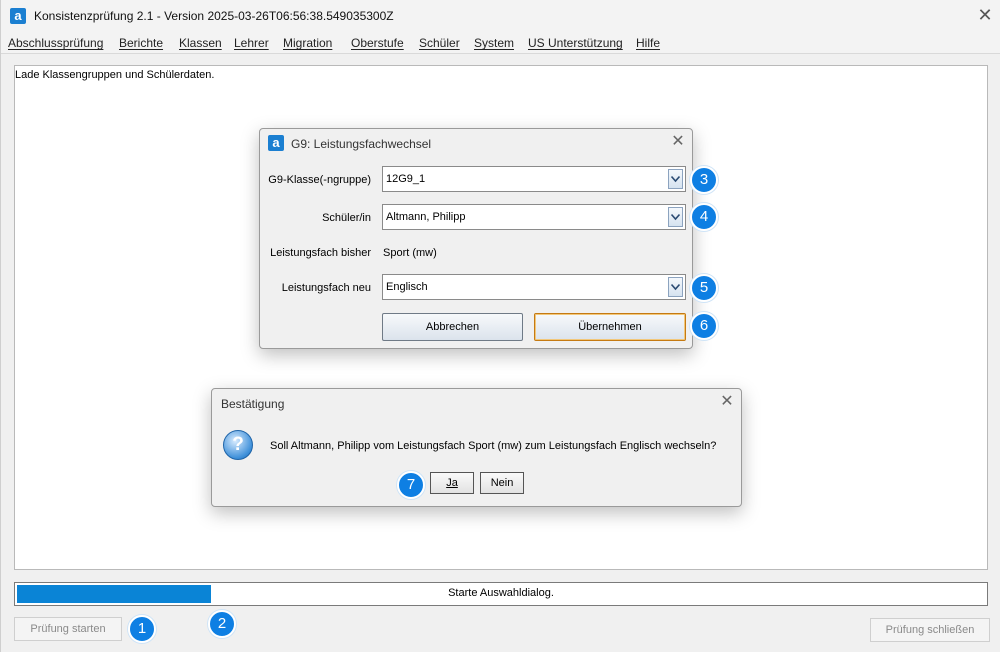  Describe the element at coordinates (307, 43) in the screenshot. I see `menu-migration: Migration` at that location.